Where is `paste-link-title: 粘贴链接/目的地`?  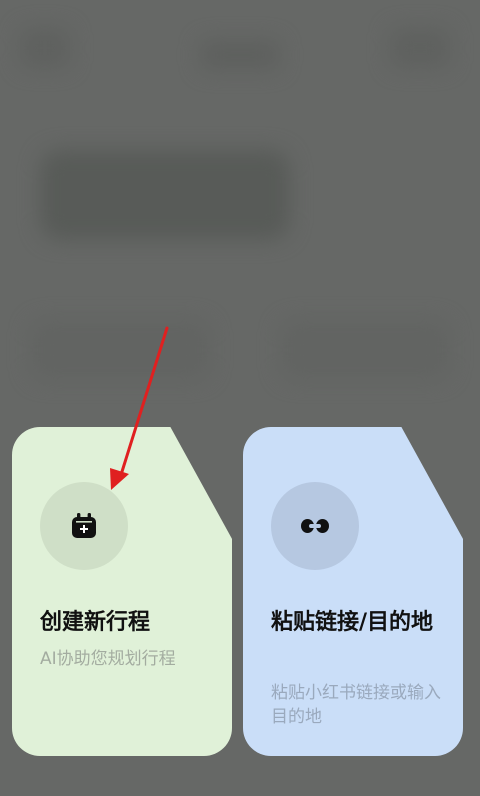
paste-link-title: 粘贴链接/目的地 is located at coordinates (352, 622).